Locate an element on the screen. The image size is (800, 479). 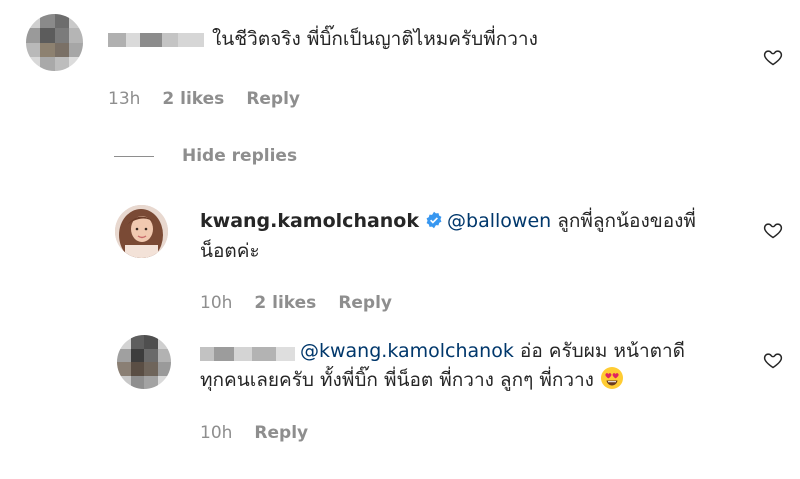
reply-meta: 10h 2 likes Reply is located at coordinates (296, 303).